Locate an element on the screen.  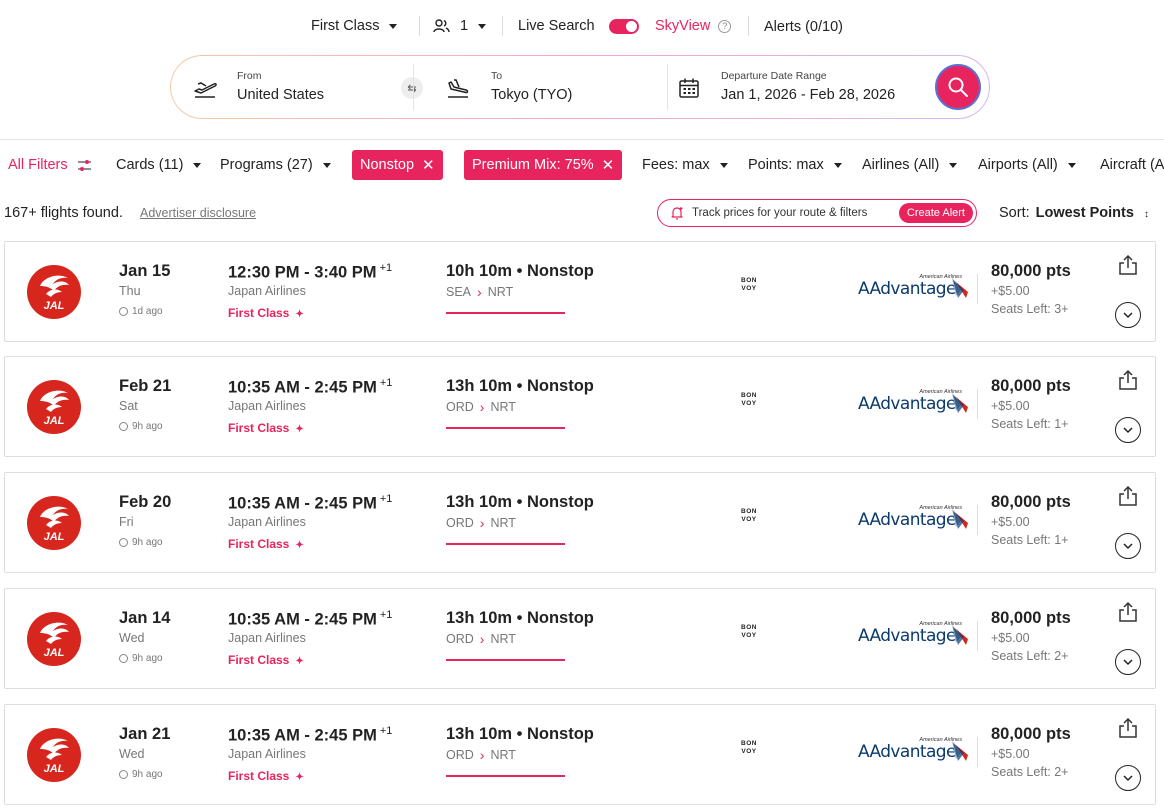
to-field: To Tokyo (TYO) is located at coordinates (548, 87).